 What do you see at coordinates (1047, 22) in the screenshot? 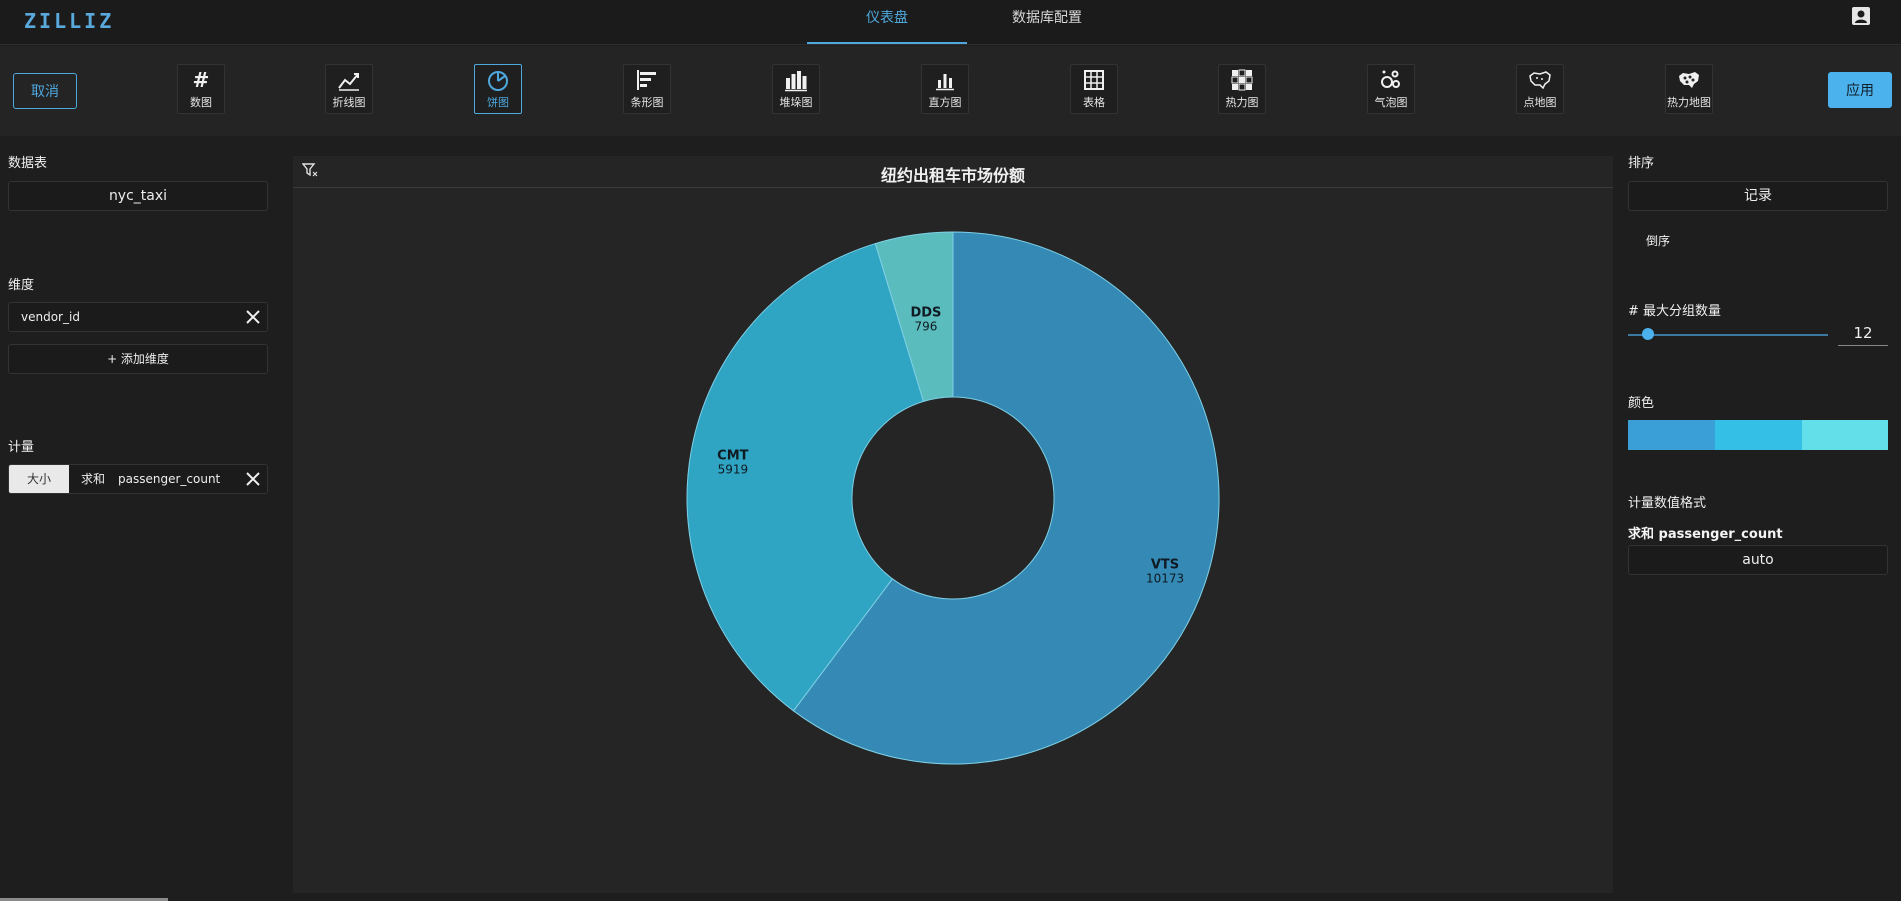
I see `tab-database-config: 数据库配置` at bounding box center [1047, 22].